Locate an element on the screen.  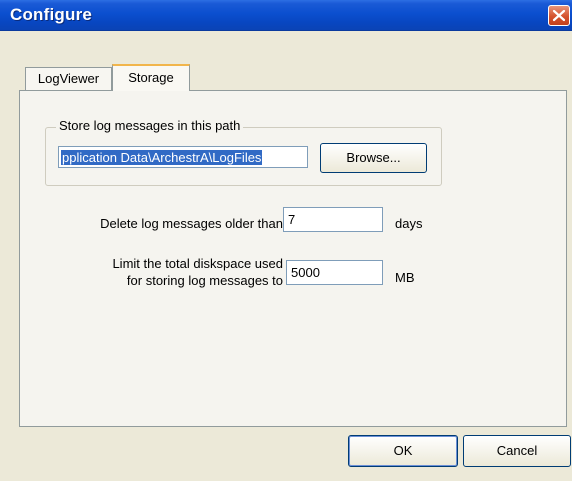
days-unit-label: days is located at coordinates (409, 223).